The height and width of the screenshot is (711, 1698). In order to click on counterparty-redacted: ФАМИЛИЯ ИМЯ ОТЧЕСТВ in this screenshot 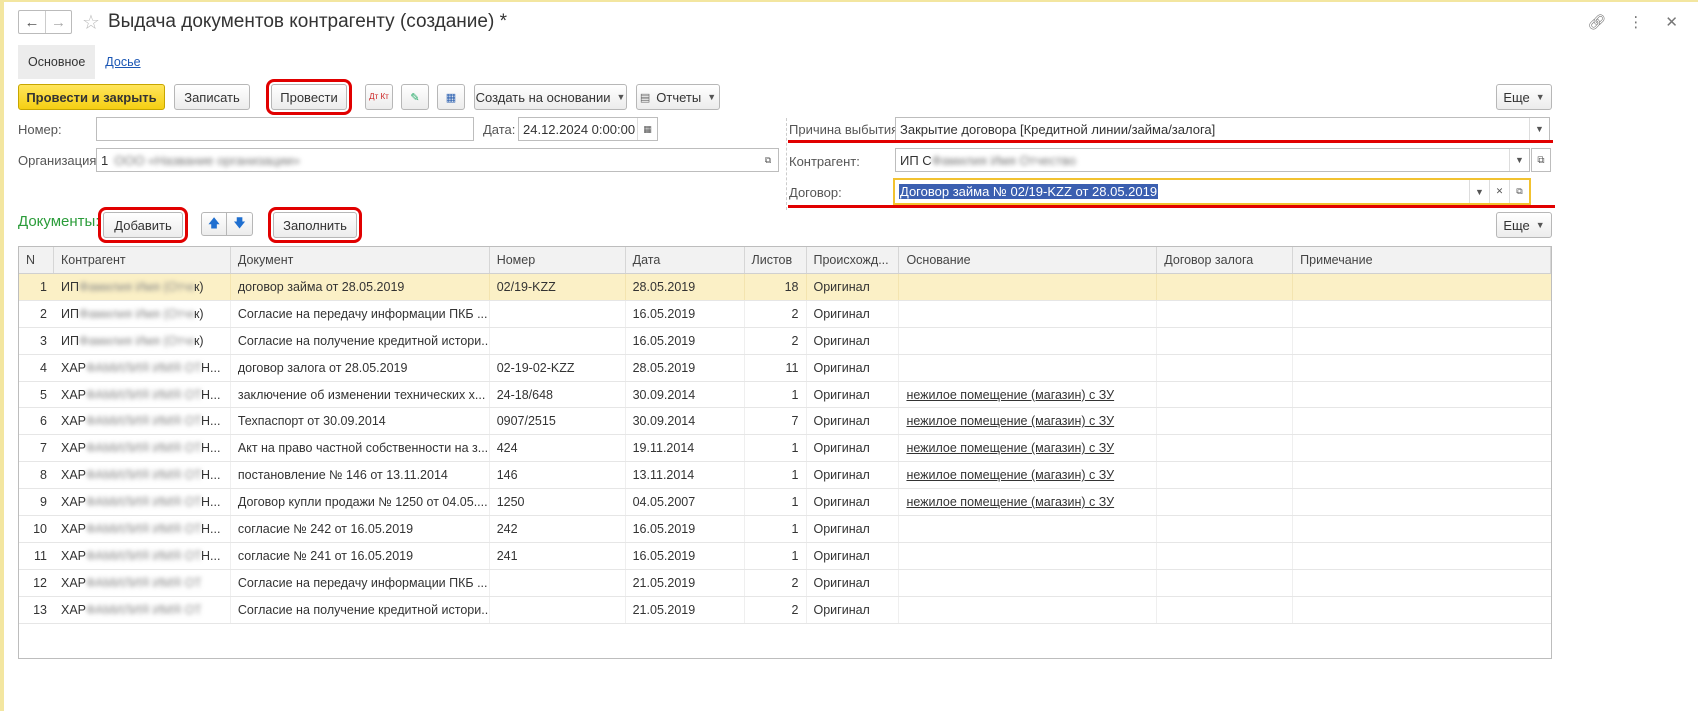, I will do `click(143, 609)`.